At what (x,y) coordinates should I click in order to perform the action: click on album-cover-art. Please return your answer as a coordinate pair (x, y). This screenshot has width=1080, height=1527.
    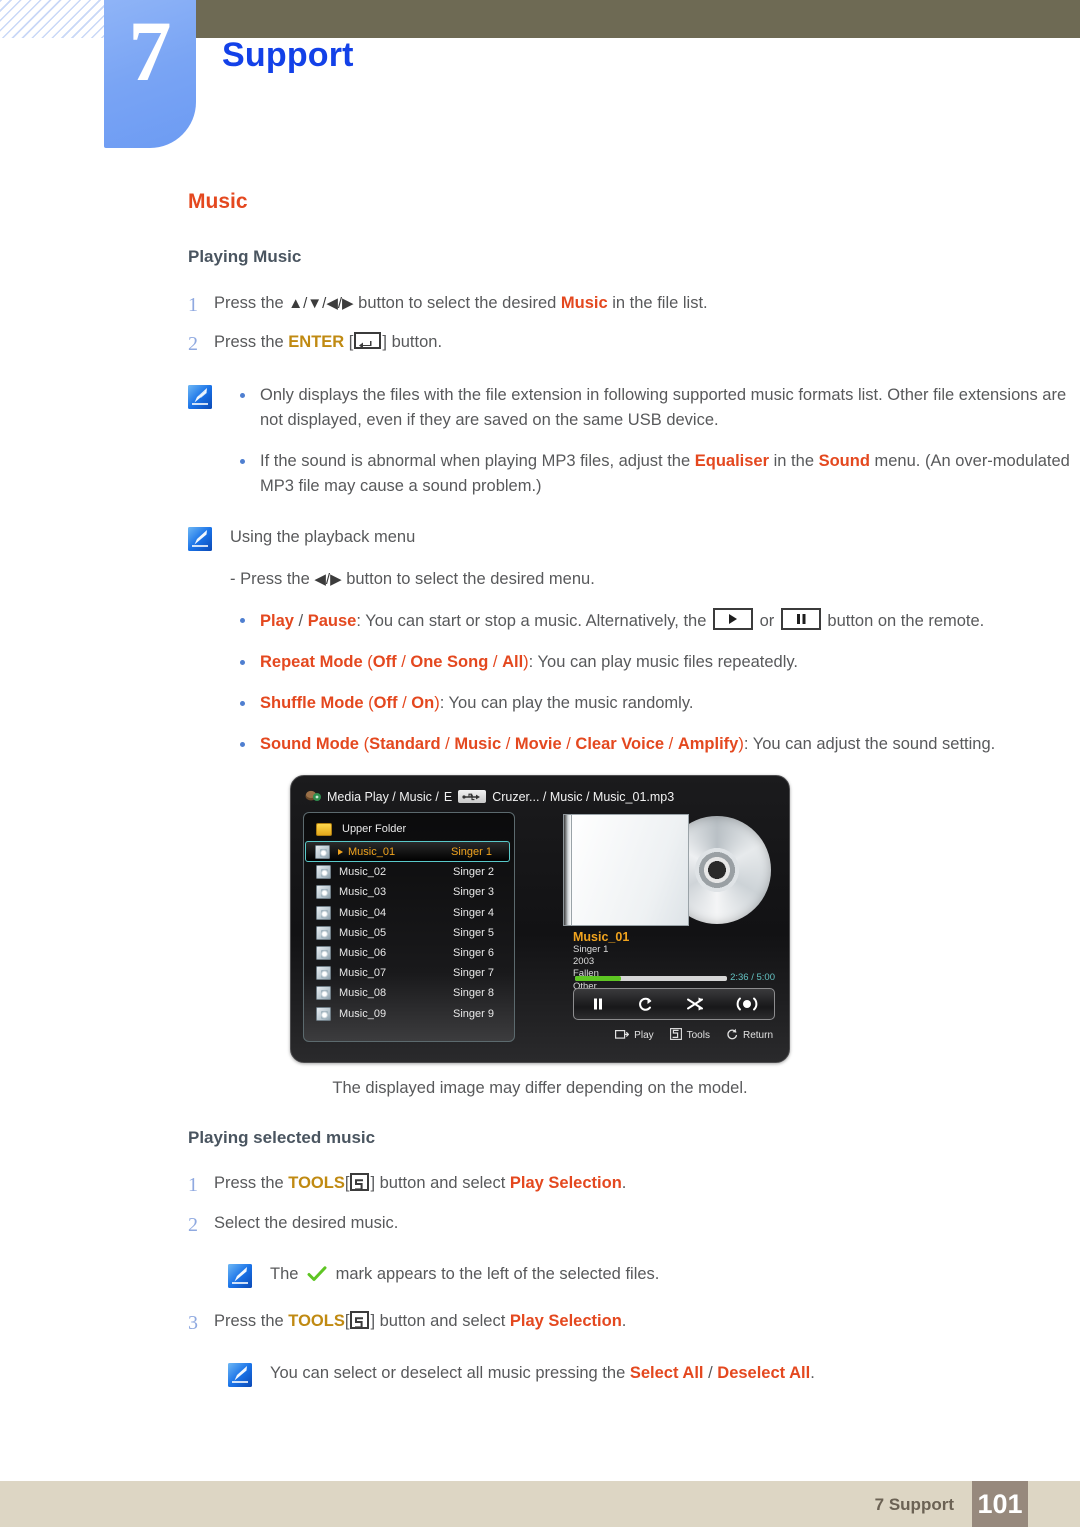
    Looking at the image, I should click on (630, 870).